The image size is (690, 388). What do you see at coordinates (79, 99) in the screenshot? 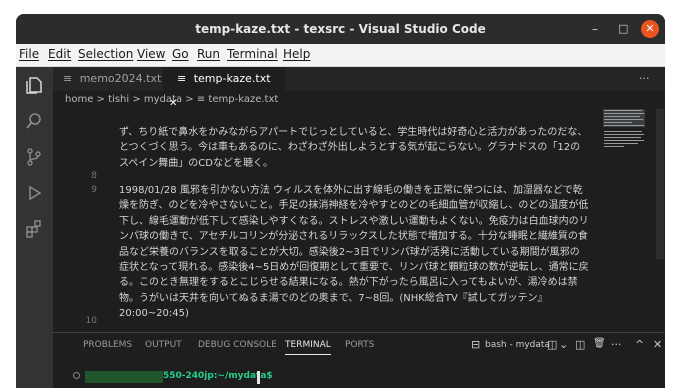
I see `breadcrumb-item: home` at bounding box center [79, 99].